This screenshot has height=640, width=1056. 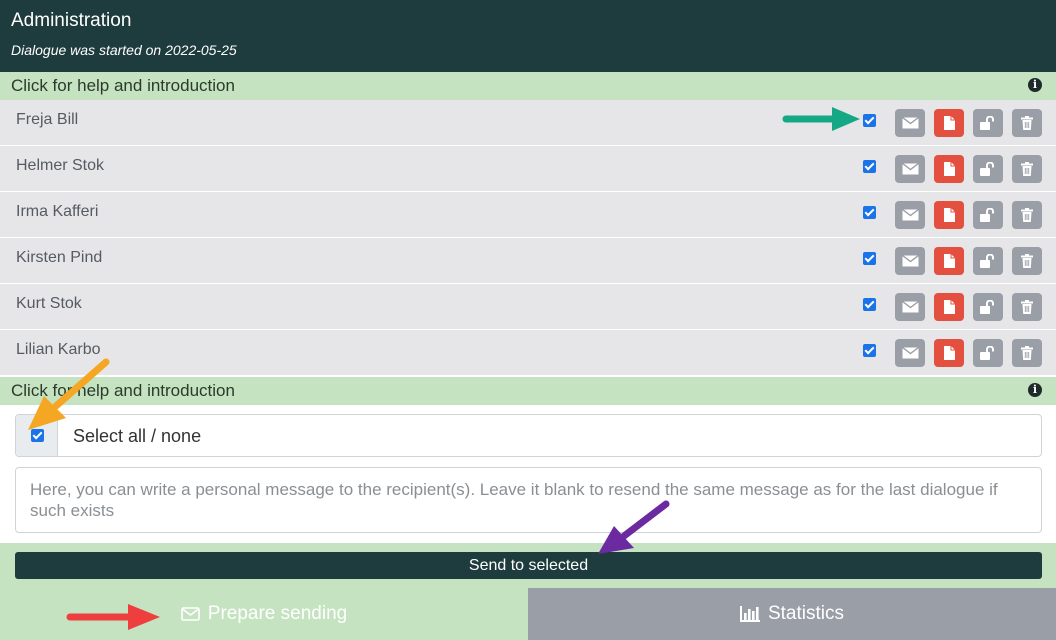 What do you see at coordinates (528, 500) in the screenshot?
I see `personal-message-field` at bounding box center [528, 500].